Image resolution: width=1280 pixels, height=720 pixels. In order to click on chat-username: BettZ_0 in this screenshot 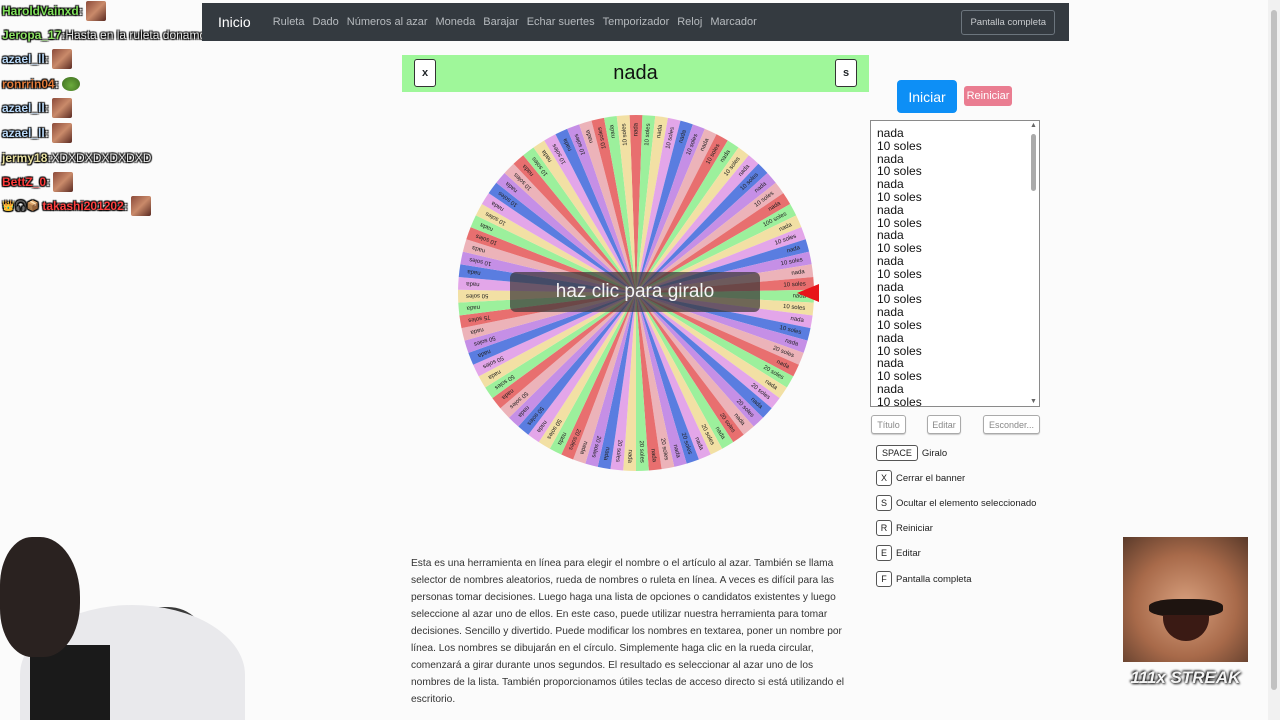, I will do `click(24, 182)`.